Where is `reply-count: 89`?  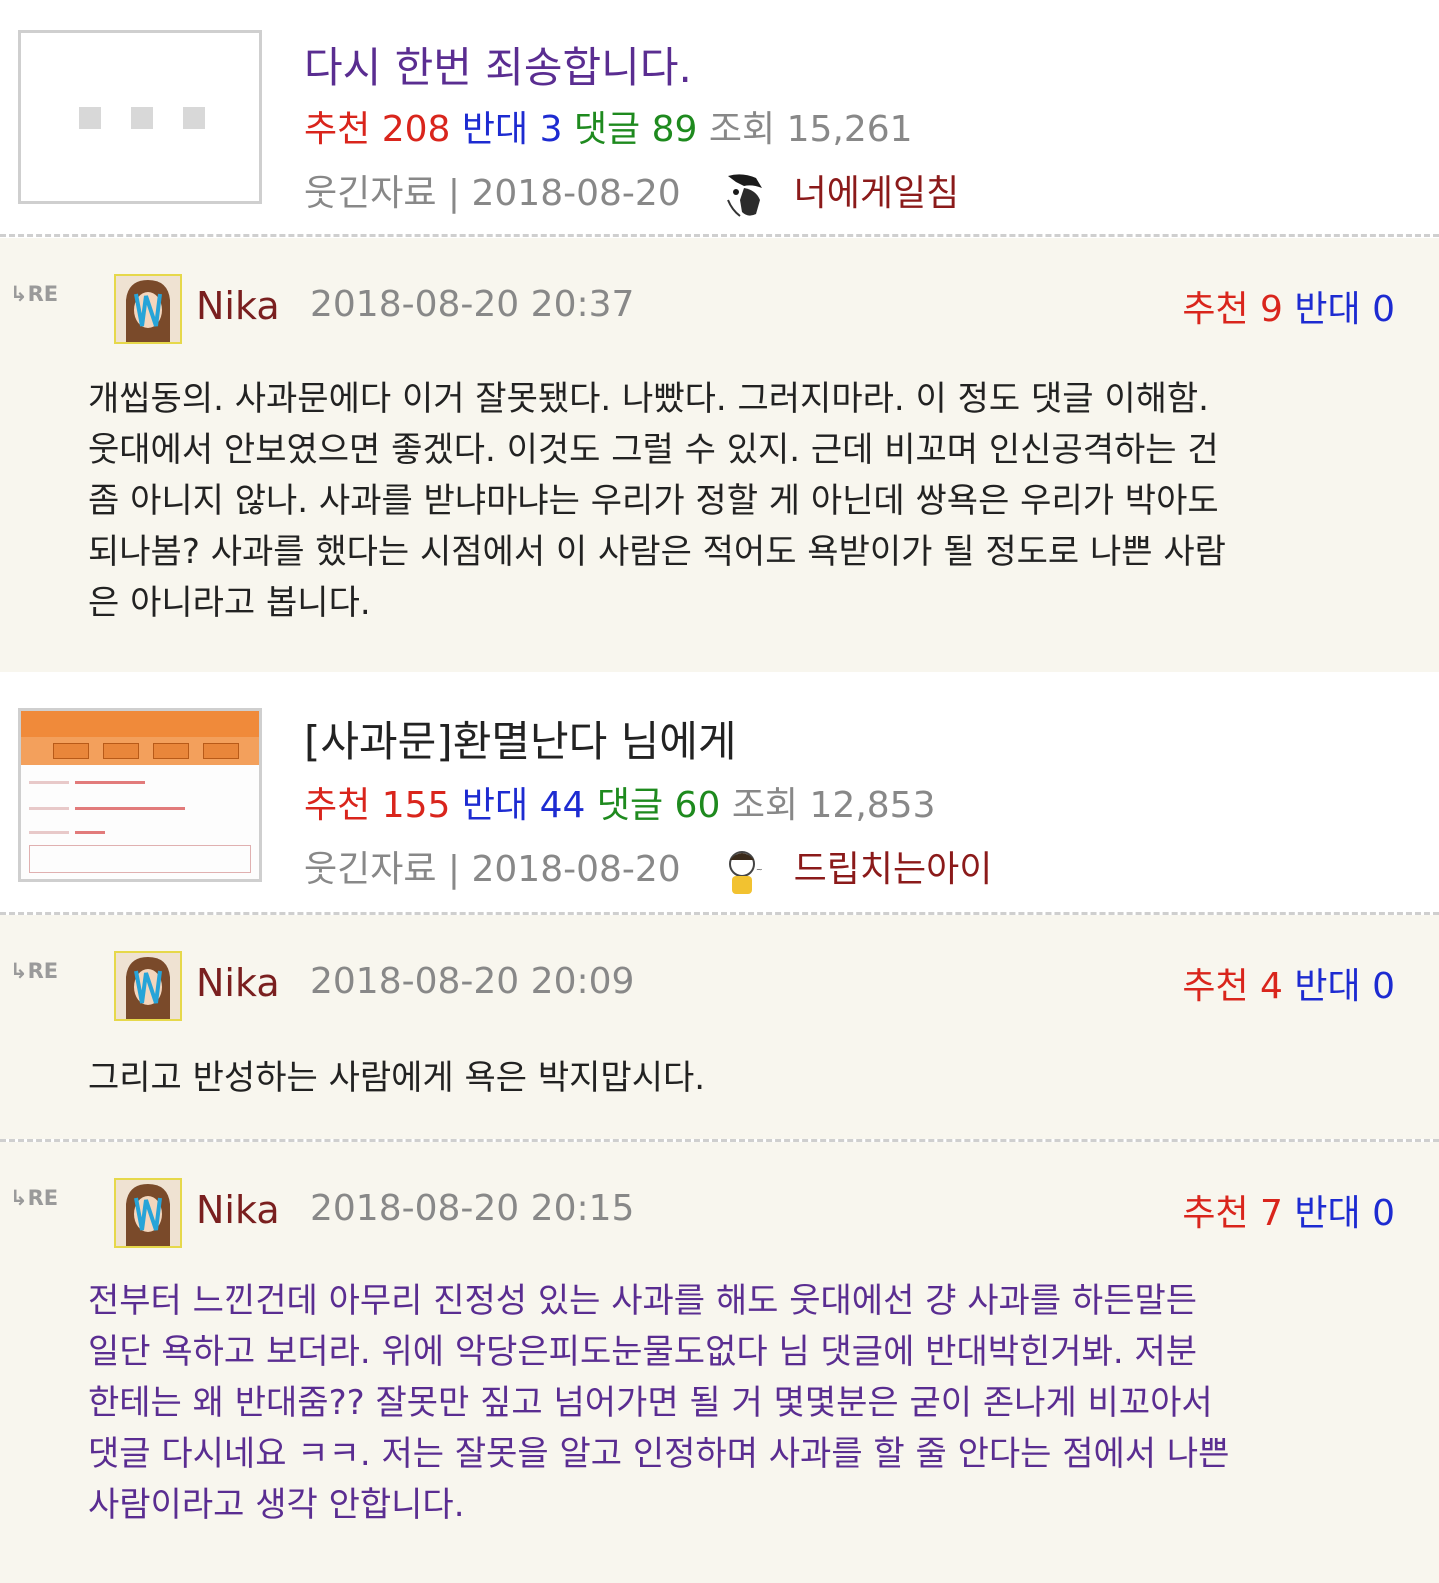 reply-count: 89 is located at coordinates (674, 129).